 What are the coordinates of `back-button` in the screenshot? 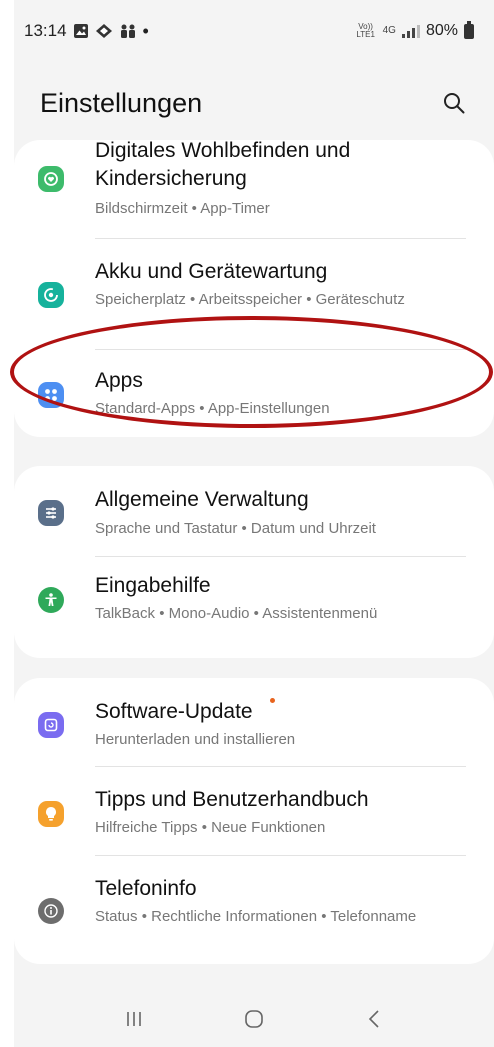 It's located at (374, 1019).